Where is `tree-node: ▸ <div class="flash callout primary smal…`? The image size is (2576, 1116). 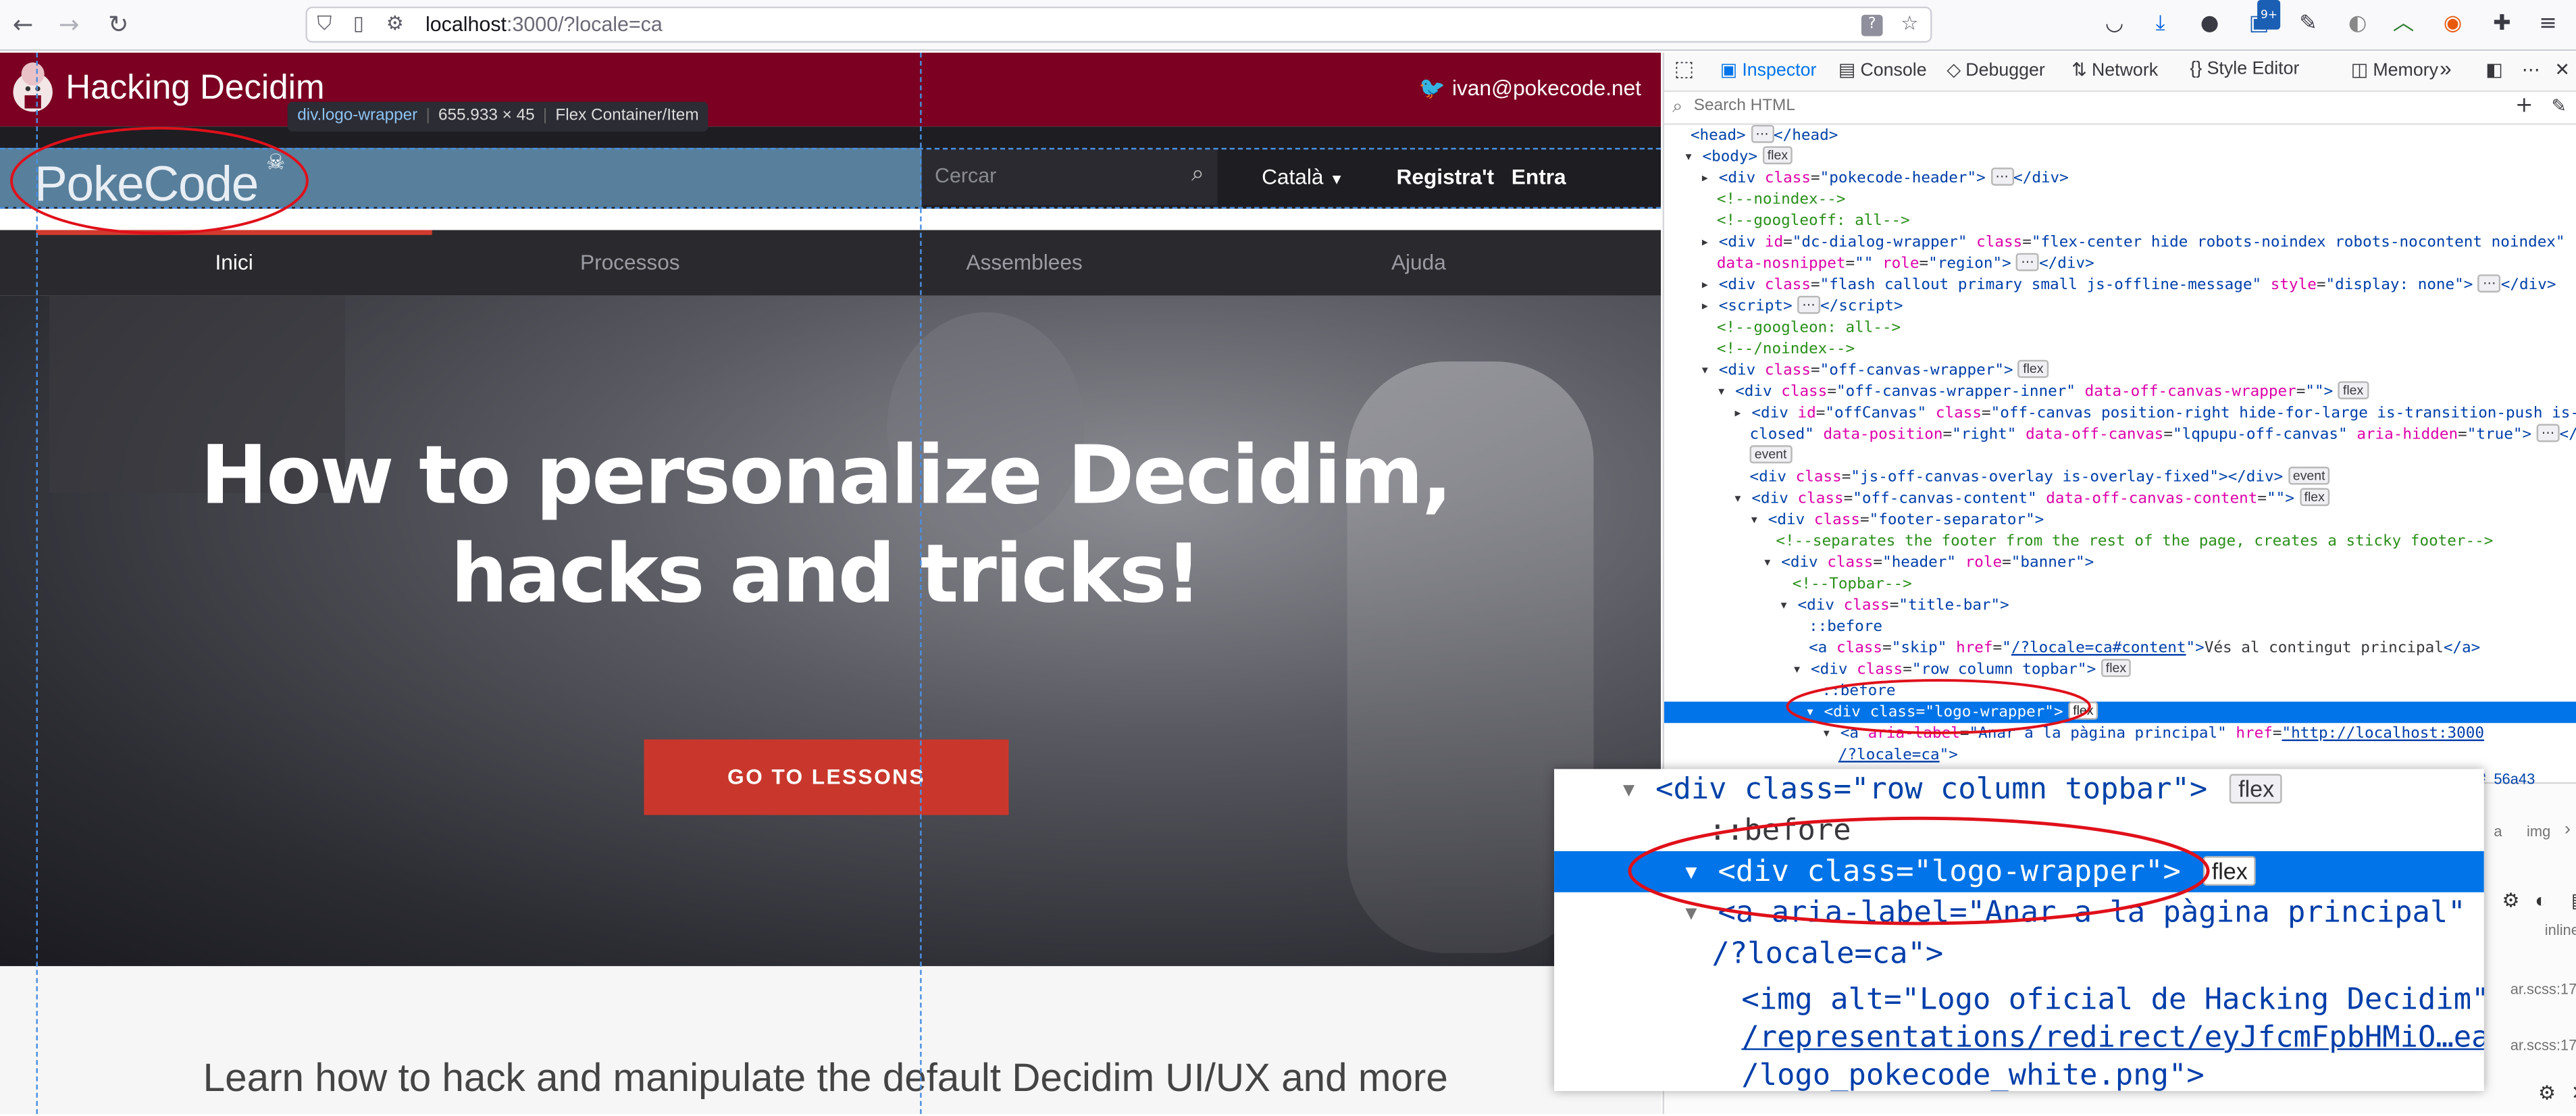
tree-node: ▸ <div class="flash callout primary smal… is located at coordinates (2120, 285).